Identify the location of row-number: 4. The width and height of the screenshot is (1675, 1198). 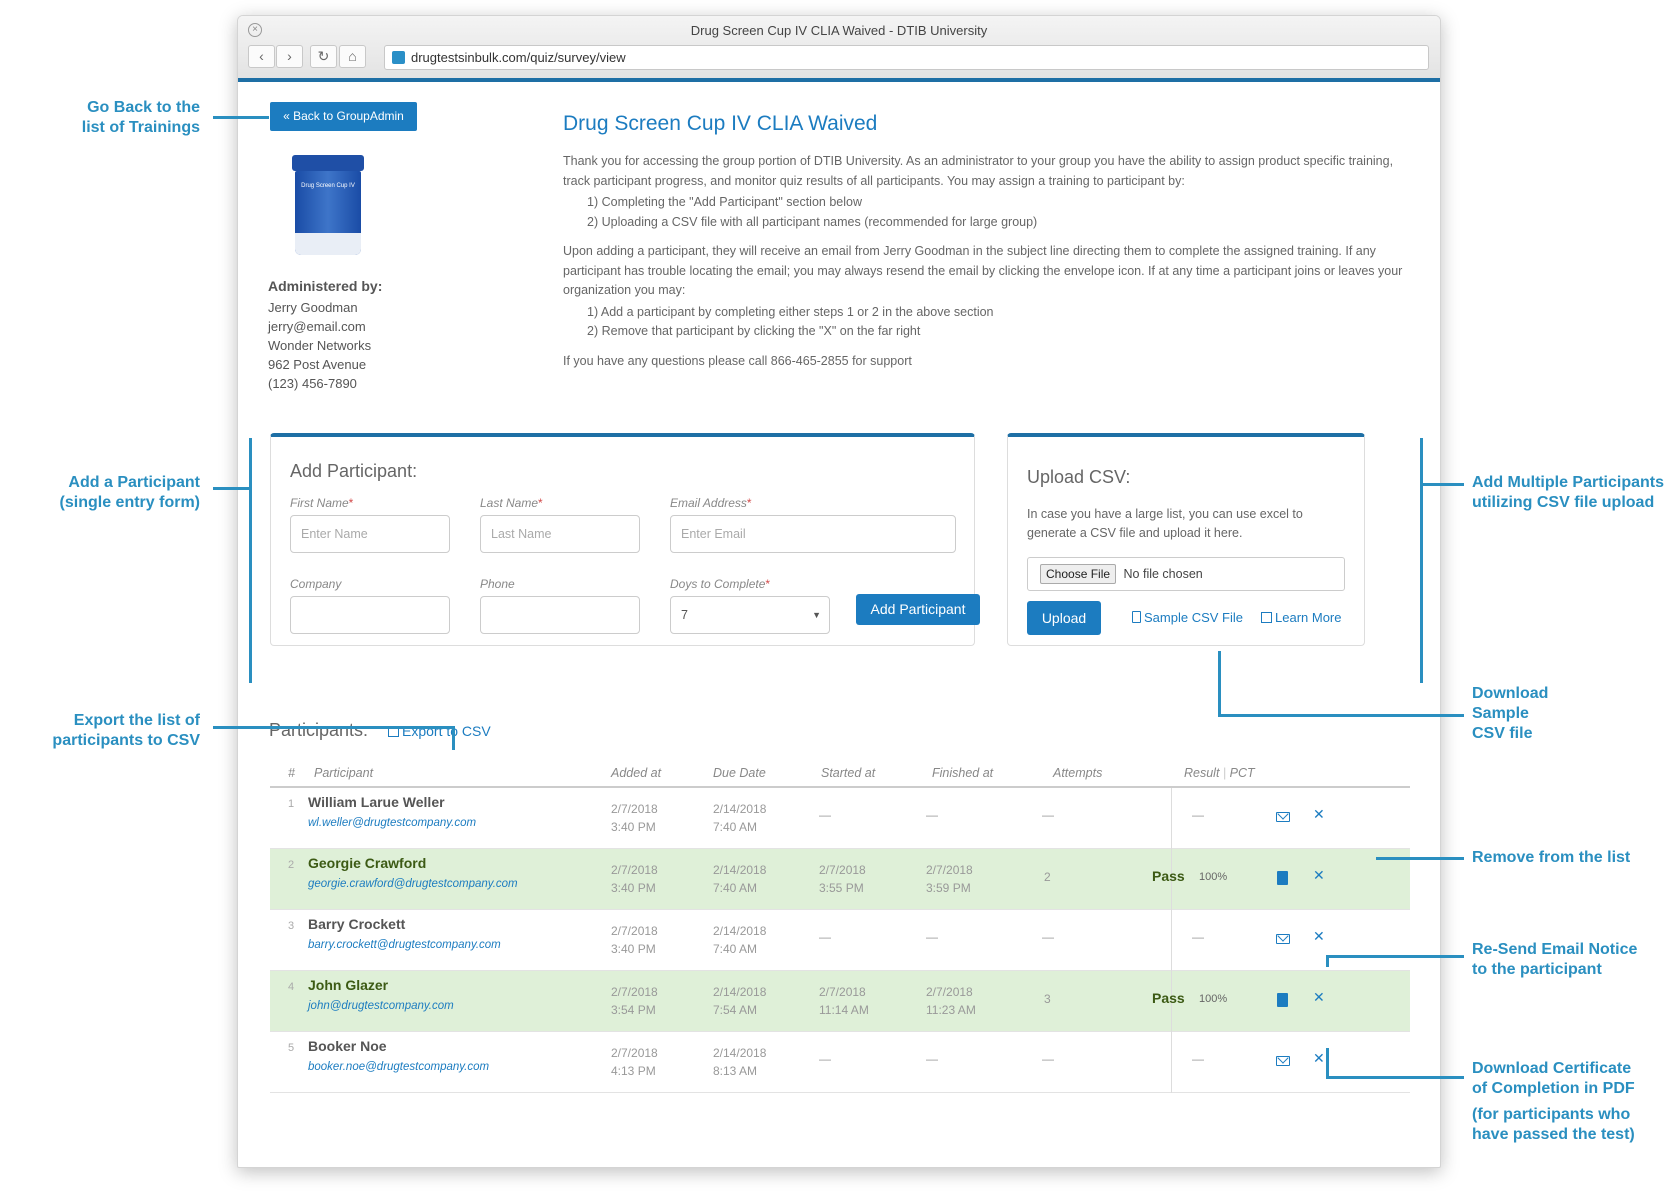
(291, 987).